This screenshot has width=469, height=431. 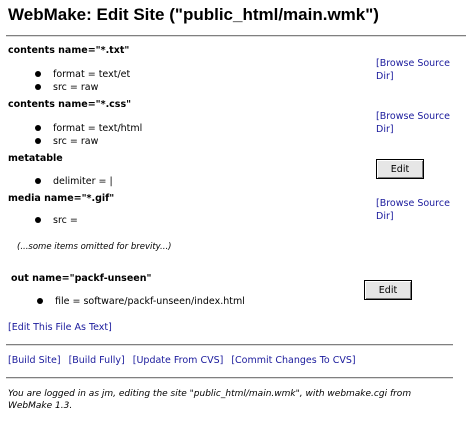 What do you see at coordinates (94, 247) in the screenshot?
I see `omitted-items-note: (...some items omitted for brevity...)` at bounding box center [94, 247].